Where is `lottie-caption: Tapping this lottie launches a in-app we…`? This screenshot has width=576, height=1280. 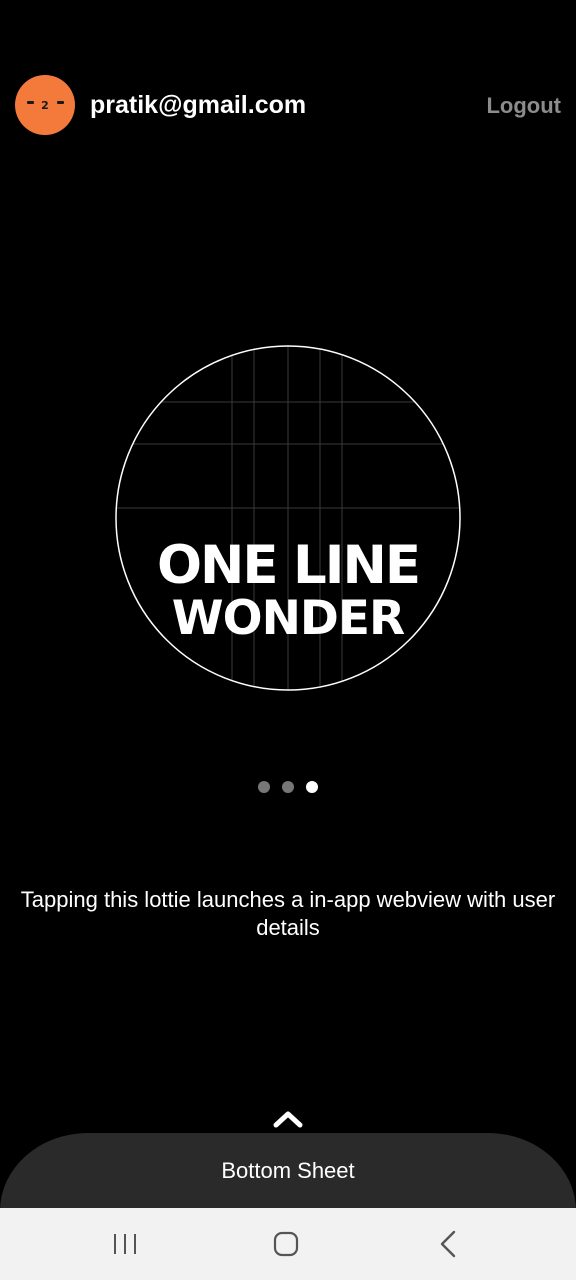 lottie-caption: Tapping this lottie launches a in-app we… is located at coordinates (288, 913).